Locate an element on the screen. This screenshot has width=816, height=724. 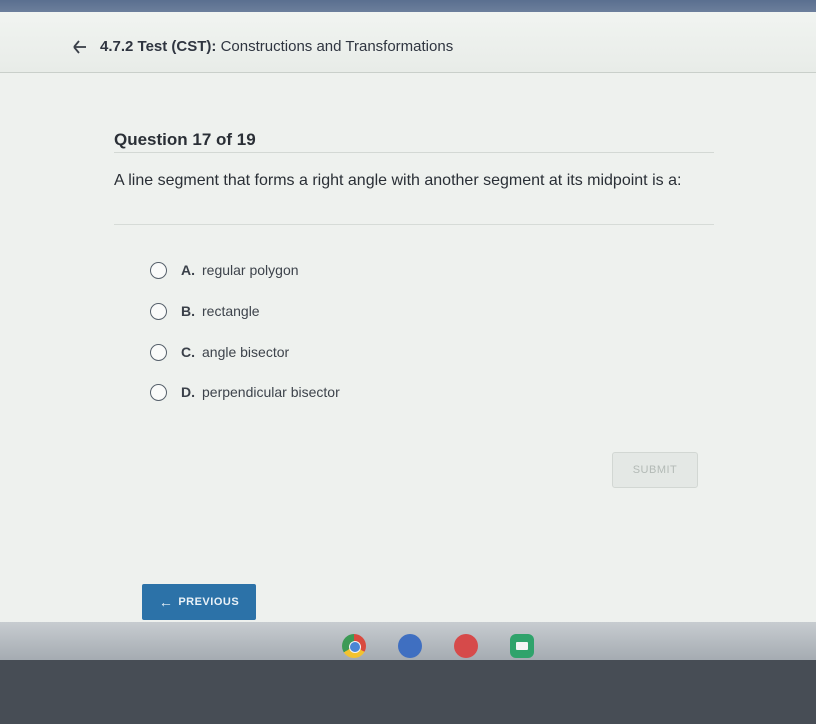
previous-button: ← PREVIOUS is located at coordinates (199, 602).